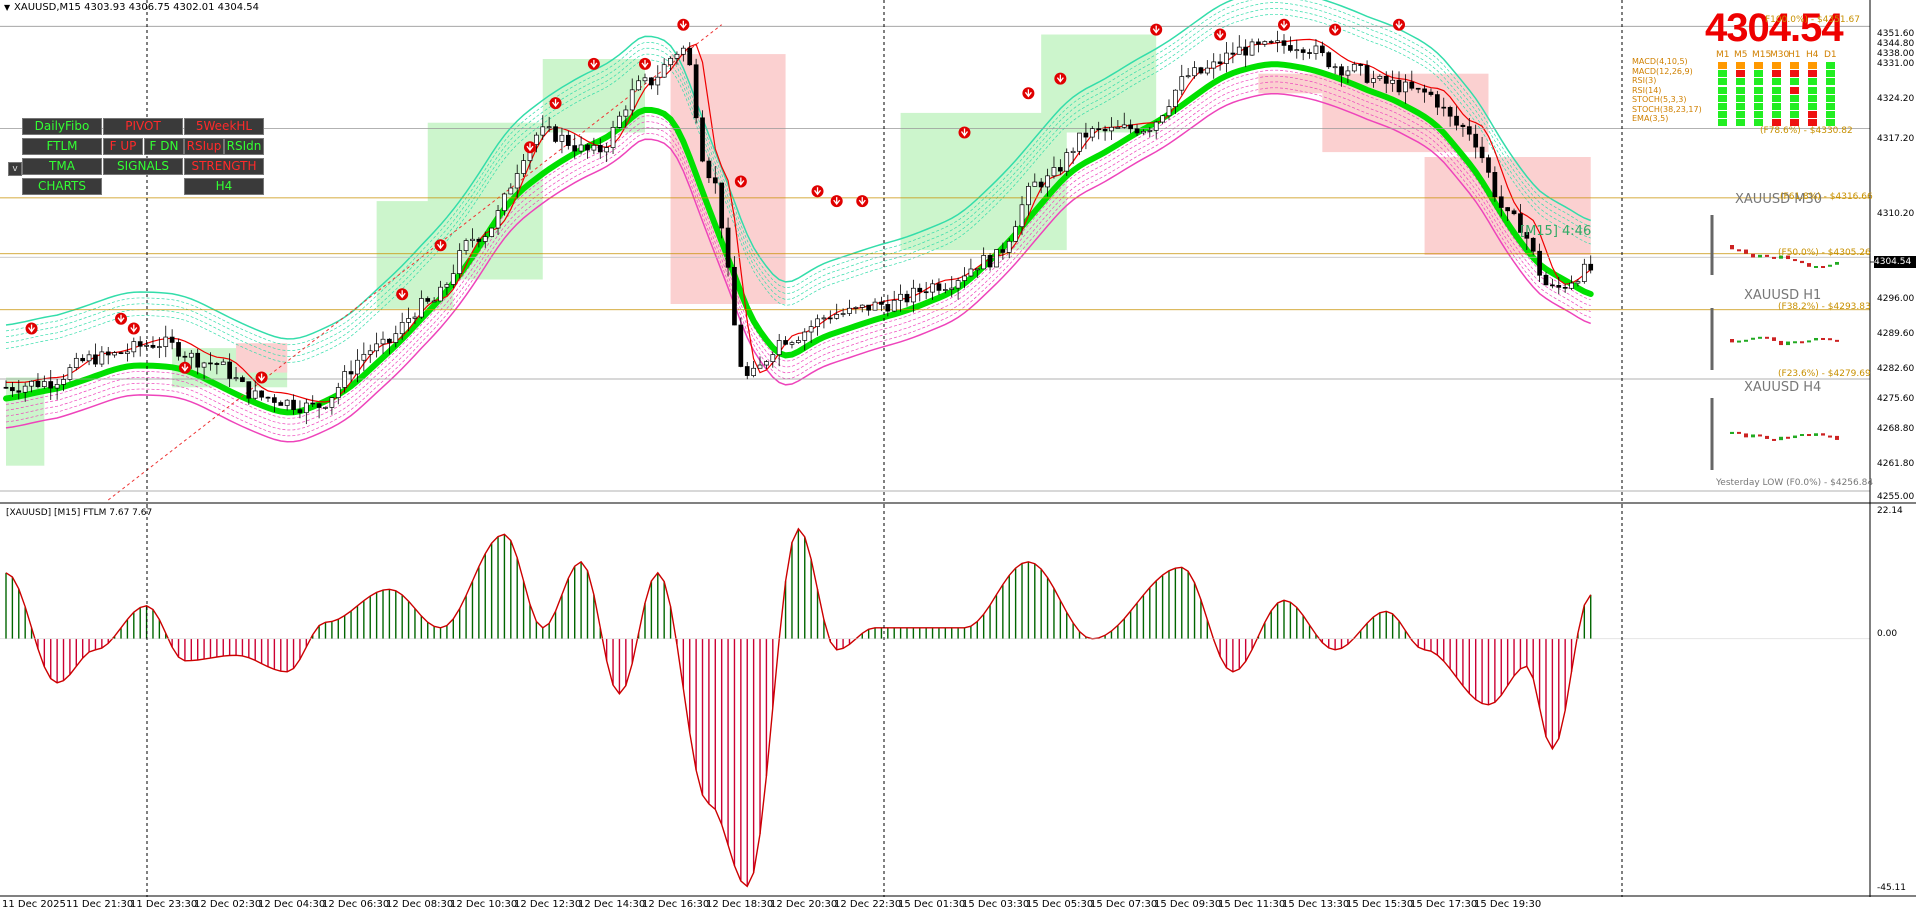 The height and width of the screenshot is (915, 1916). Describe the element at coordinates (1783, 295) in the screenshot. I see `mini-chart-title-h1: XAUUSD H1` at that location.